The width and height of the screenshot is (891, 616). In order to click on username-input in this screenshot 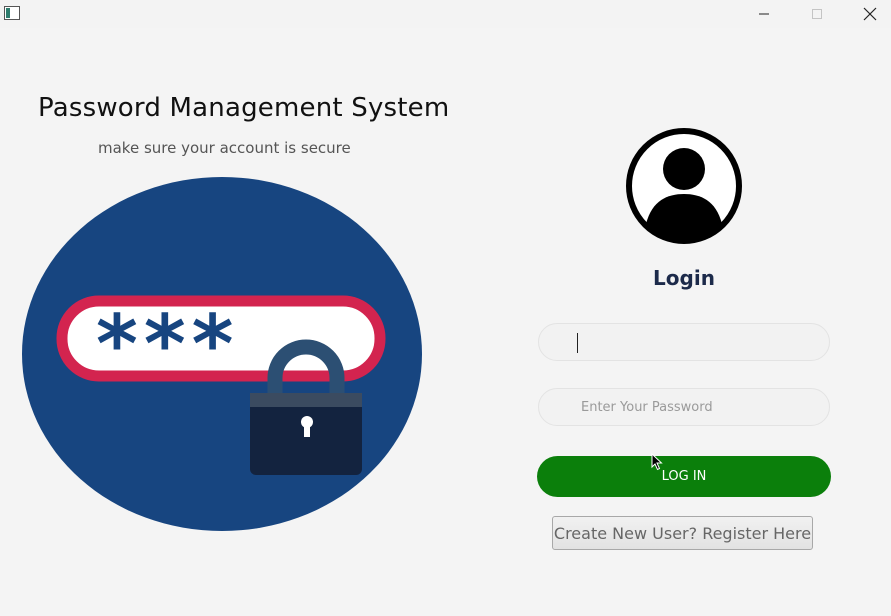, I will do `click(684, 342)`.